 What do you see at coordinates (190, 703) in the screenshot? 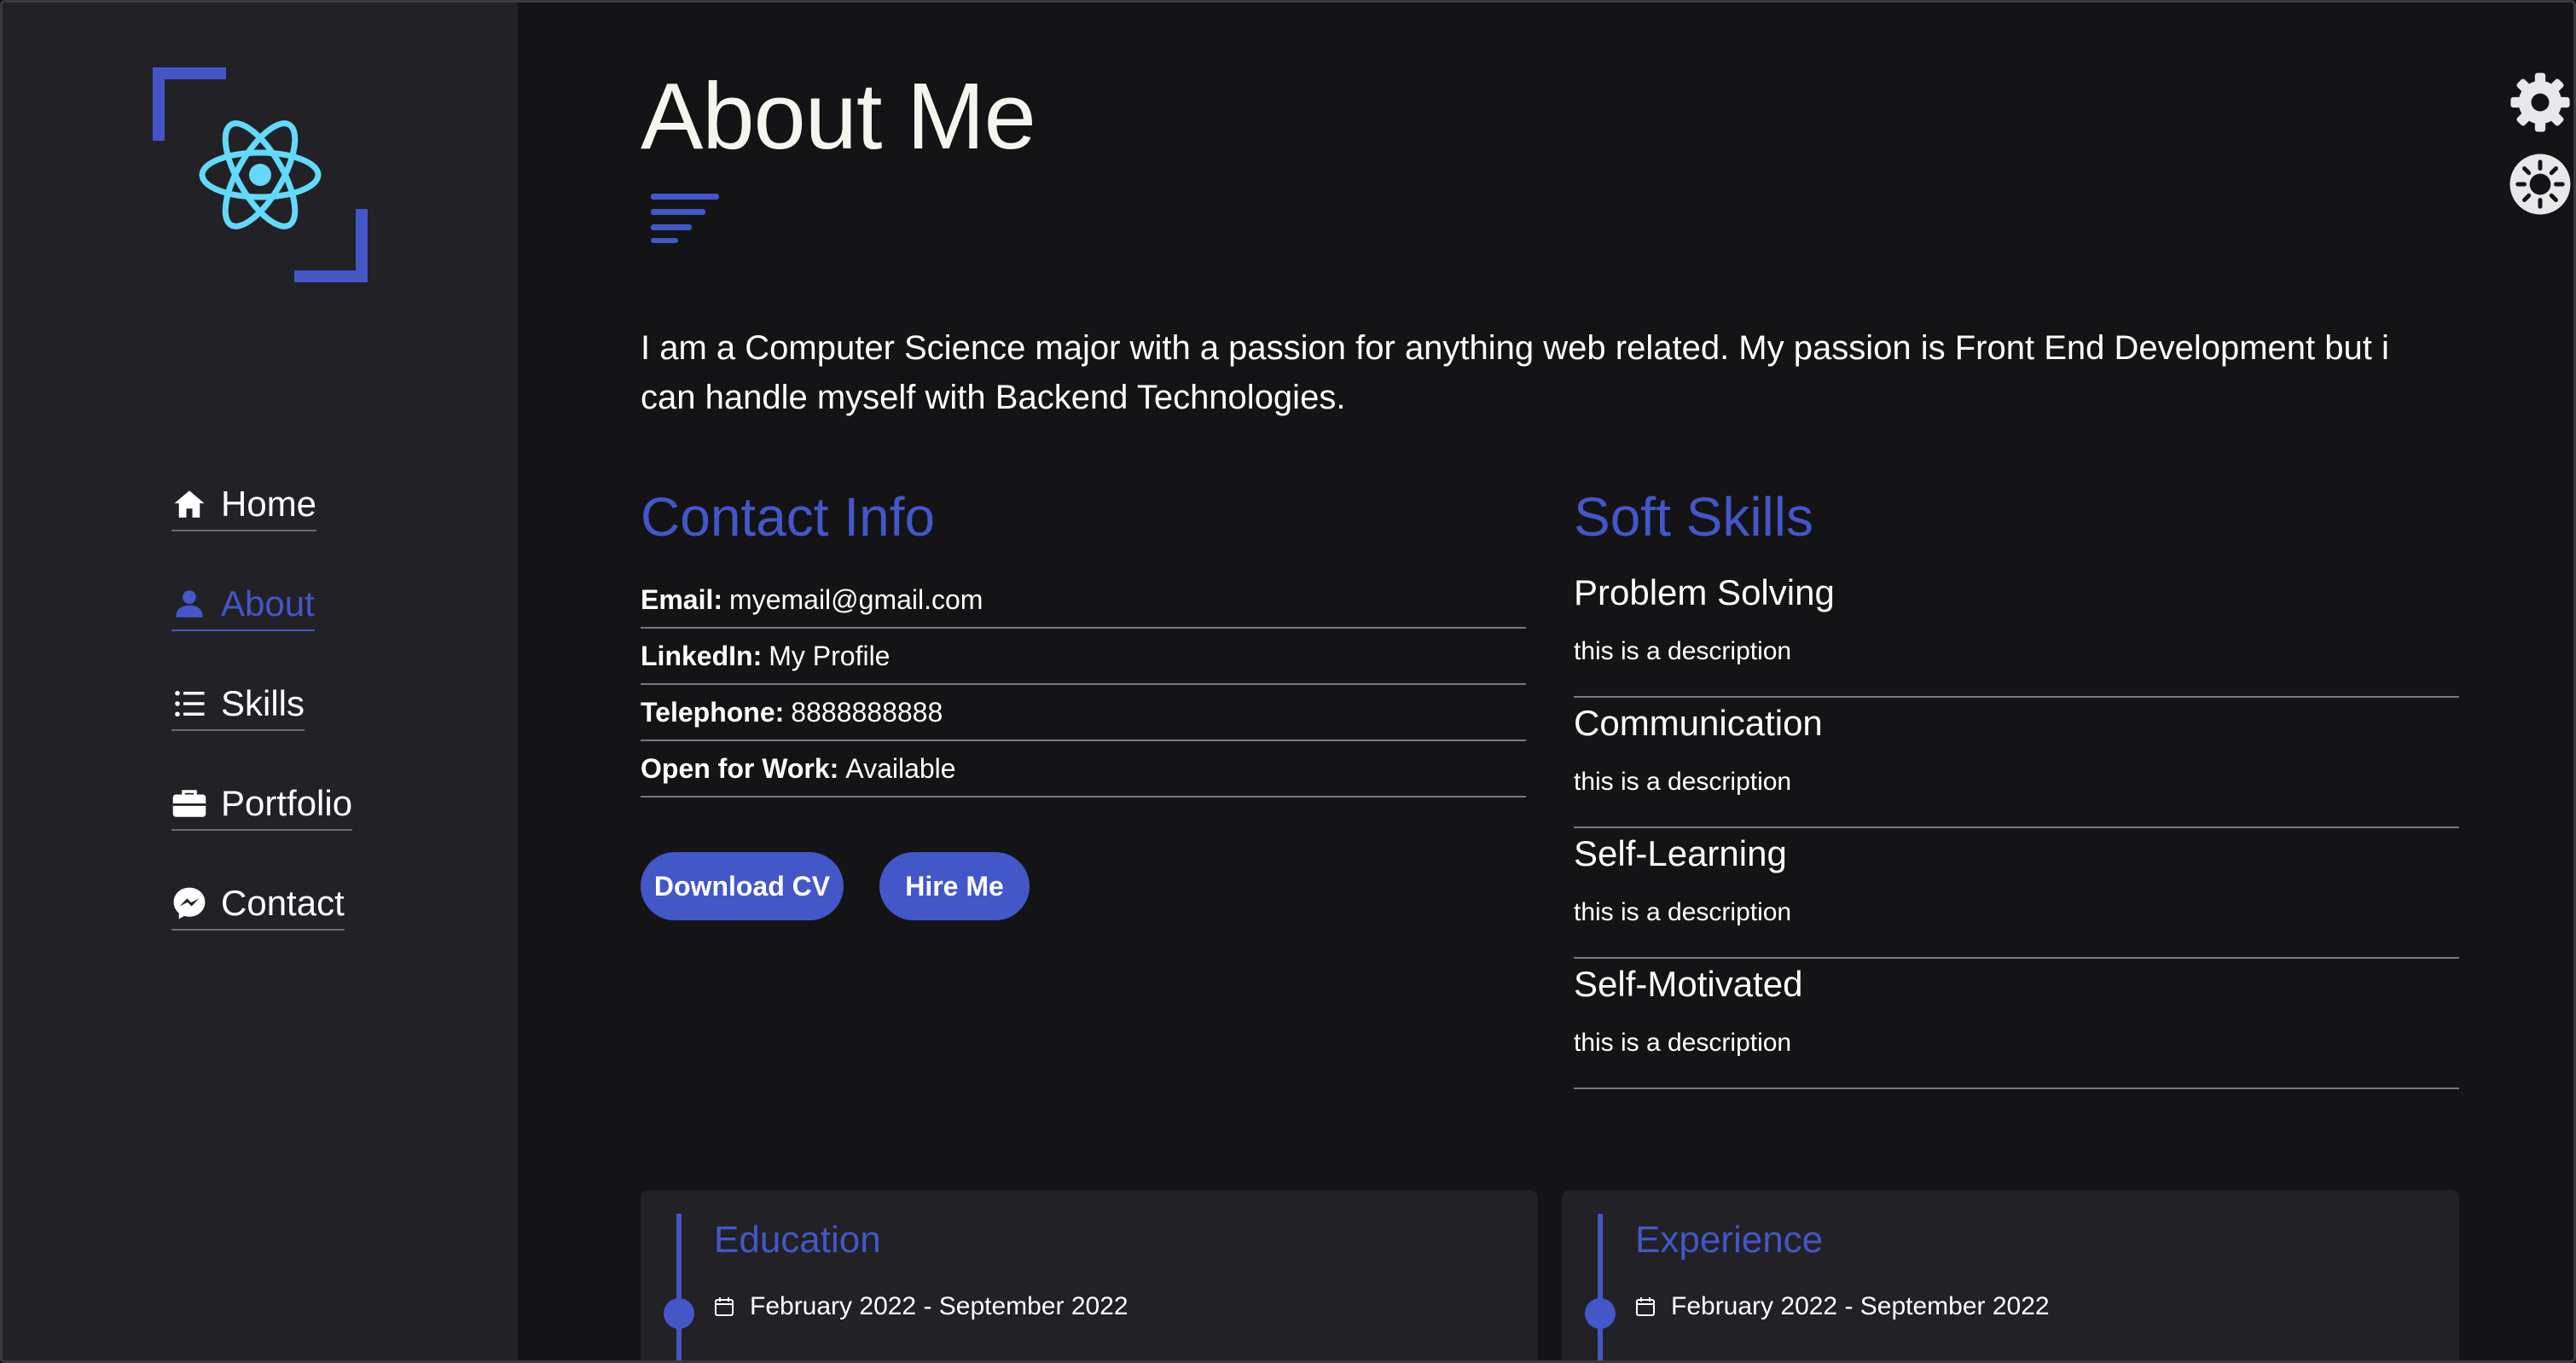
I see `list-icon` at bounding box center [190, 703].